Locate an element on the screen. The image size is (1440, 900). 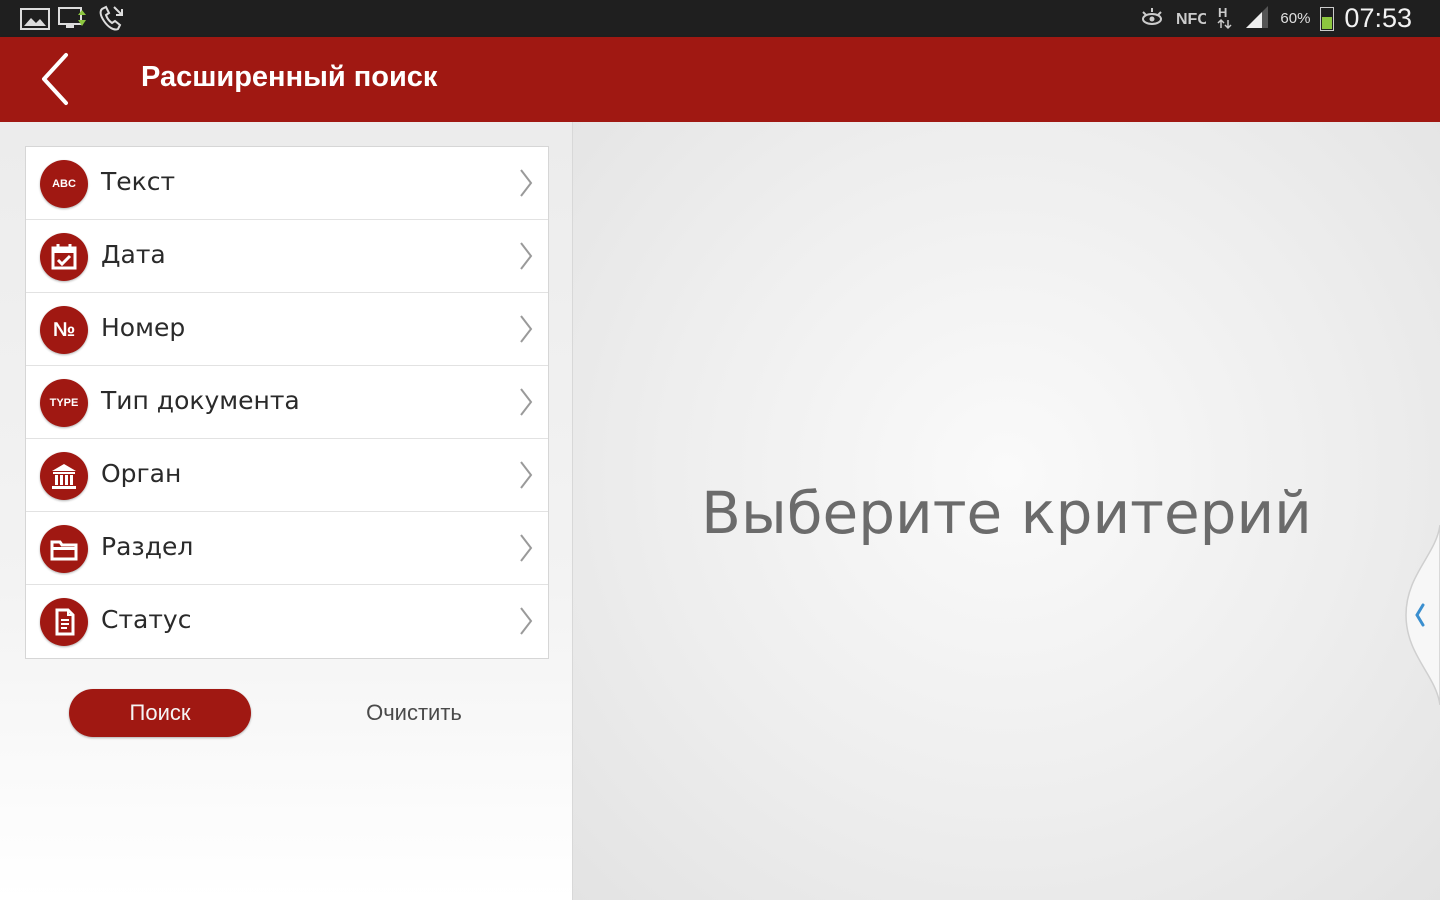
gallery-icon is located at coordinates (35, 21).